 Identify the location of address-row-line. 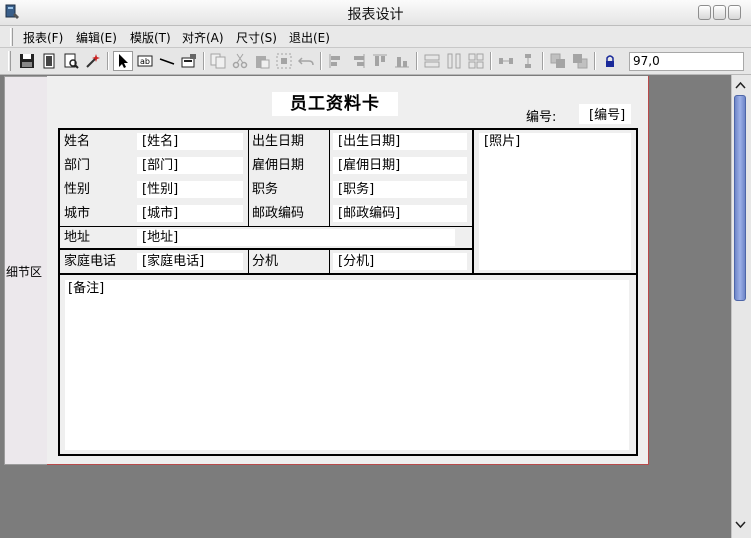
(266, 249).